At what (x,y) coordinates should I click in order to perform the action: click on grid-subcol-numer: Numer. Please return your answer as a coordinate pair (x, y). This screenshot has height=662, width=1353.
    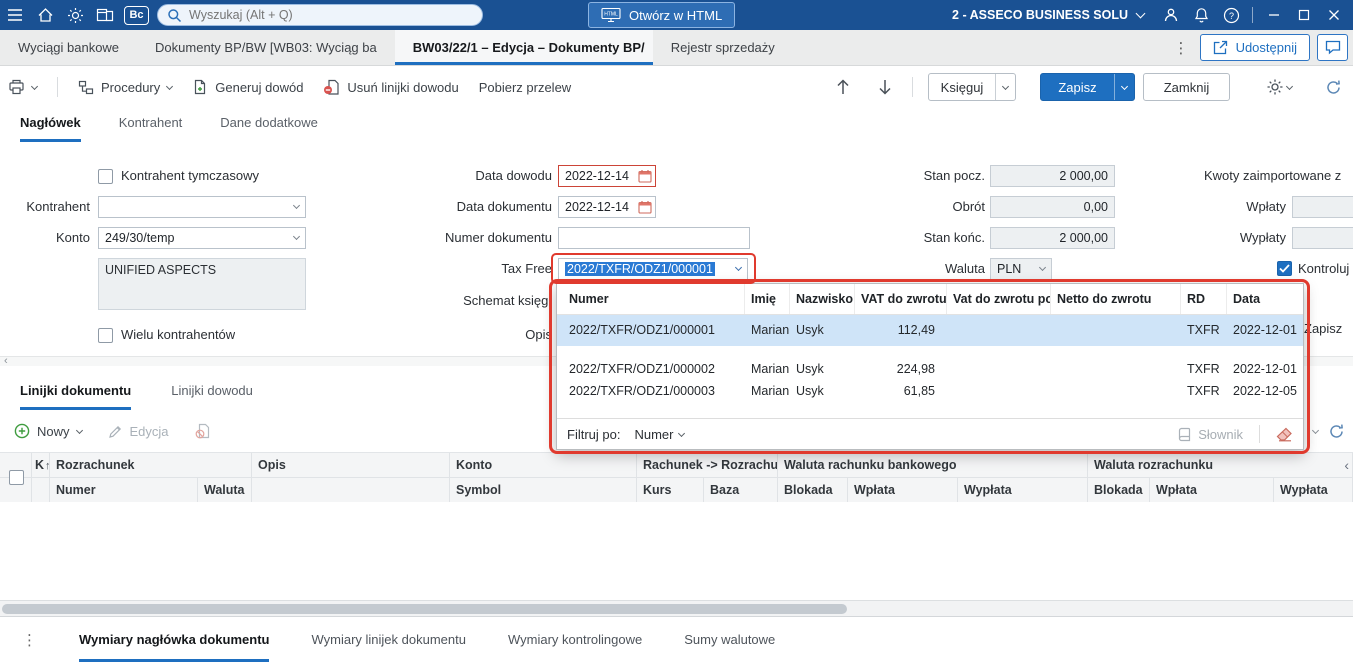
    Looking at the image, I should click on (124, 490).